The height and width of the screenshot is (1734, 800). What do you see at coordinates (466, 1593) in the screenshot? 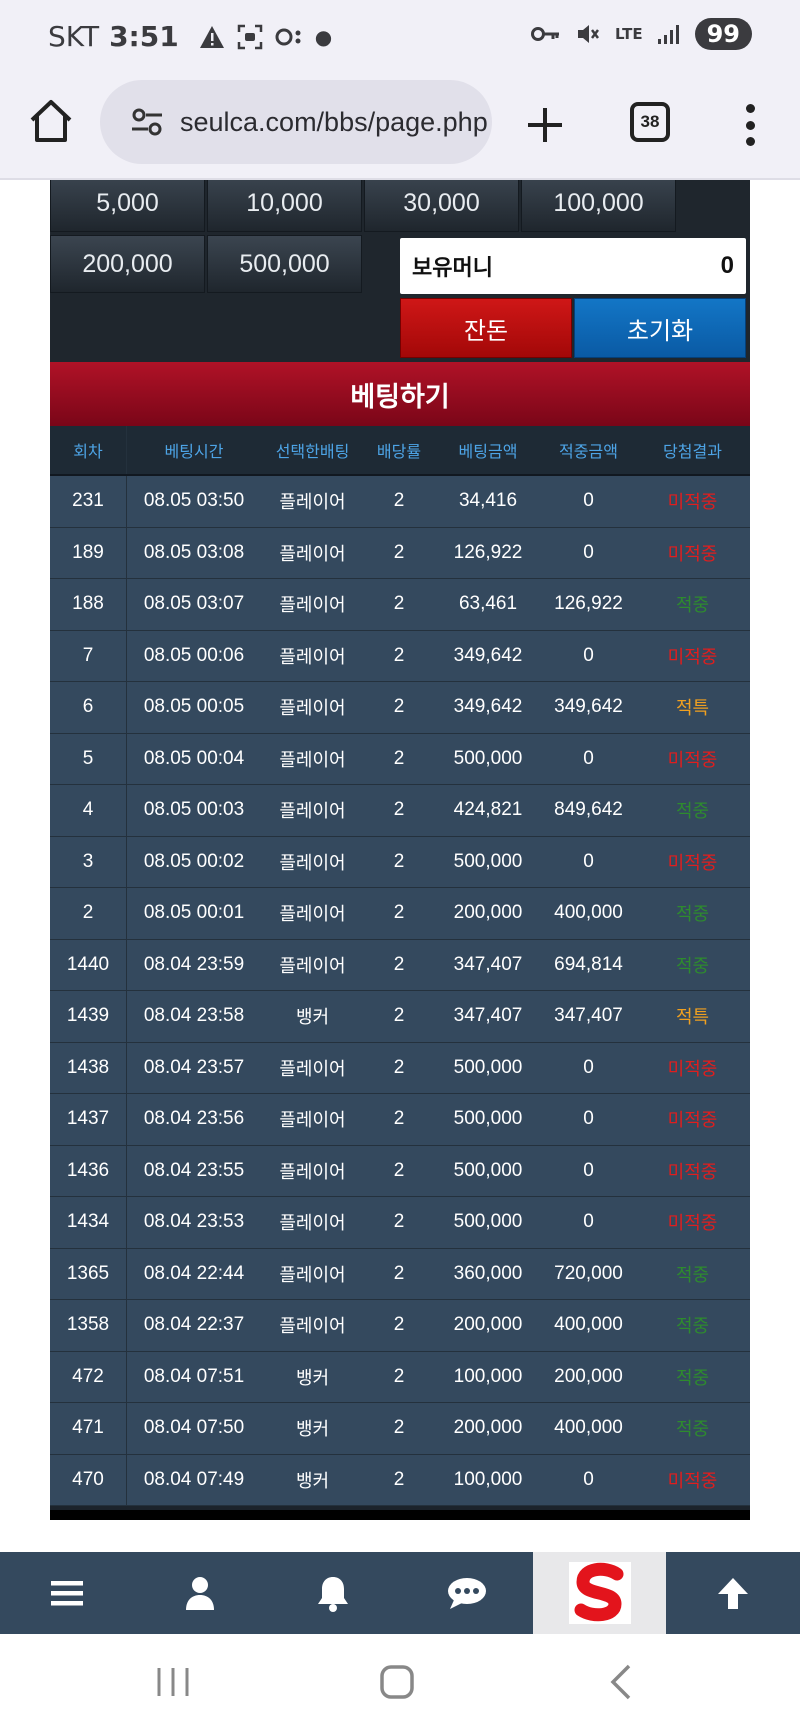
I see `chat-icon` at bounding box center [466, 1593].